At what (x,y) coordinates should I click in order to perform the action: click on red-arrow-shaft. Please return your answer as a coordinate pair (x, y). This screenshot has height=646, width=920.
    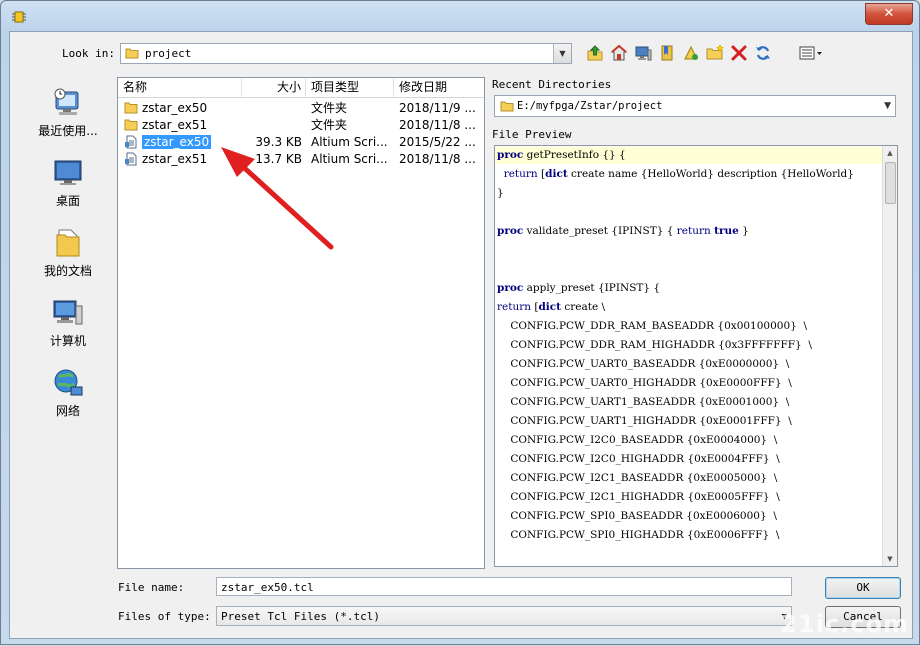
    Looking at the image, I should click on (285, 205).